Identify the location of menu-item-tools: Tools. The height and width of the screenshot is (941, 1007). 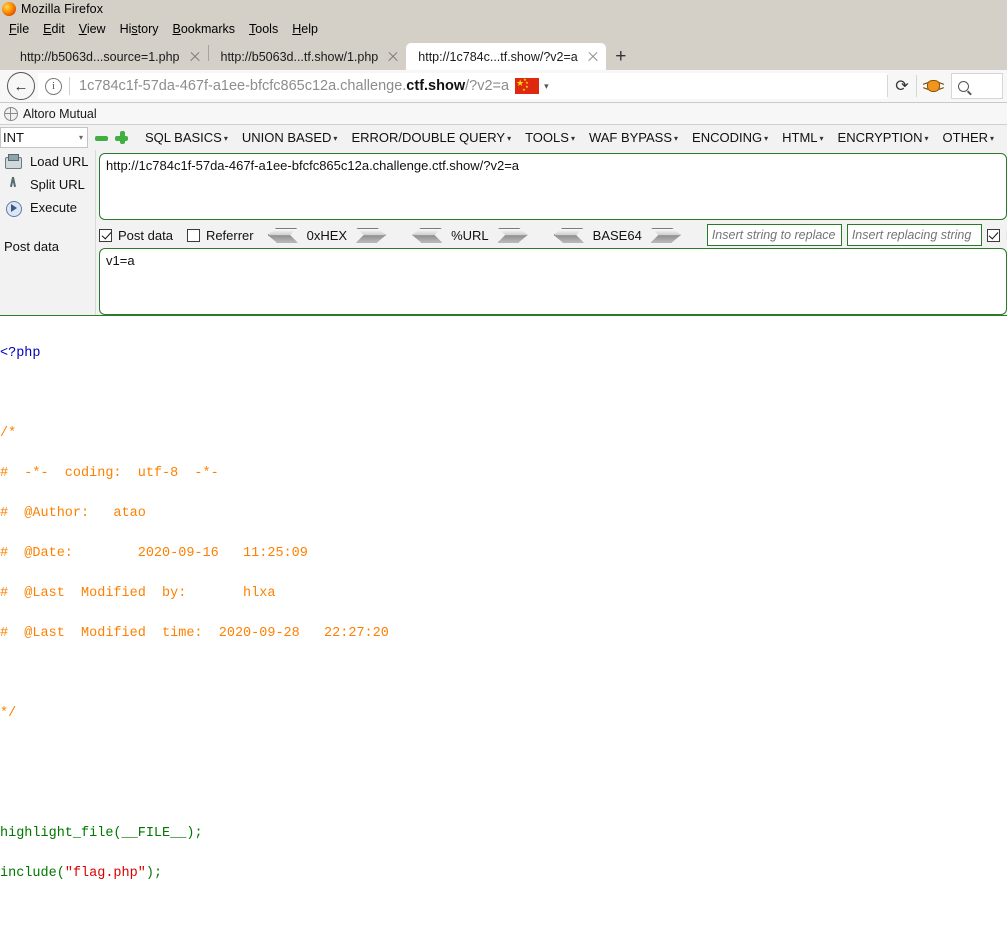
(263, 29).